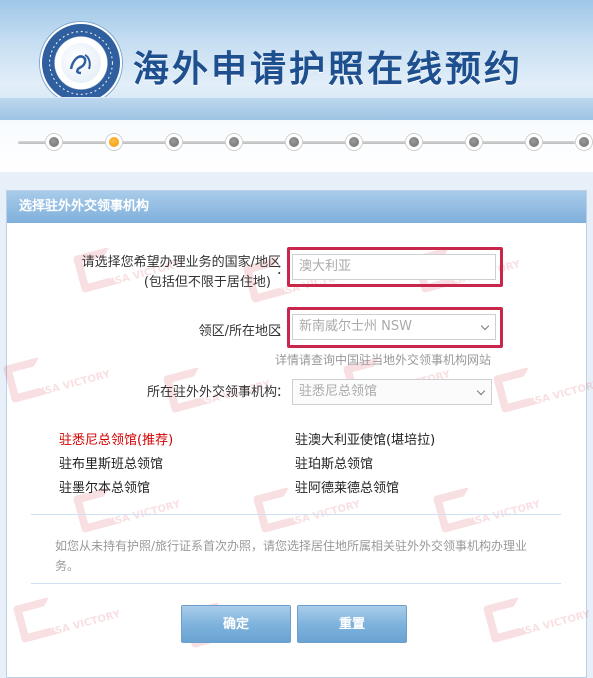  What do you see at coordinates (111, 462) in the screenshot?
I see `consulate-link-brisbane: 驻布里斯班总领馆` at bounding box center [111, 462].